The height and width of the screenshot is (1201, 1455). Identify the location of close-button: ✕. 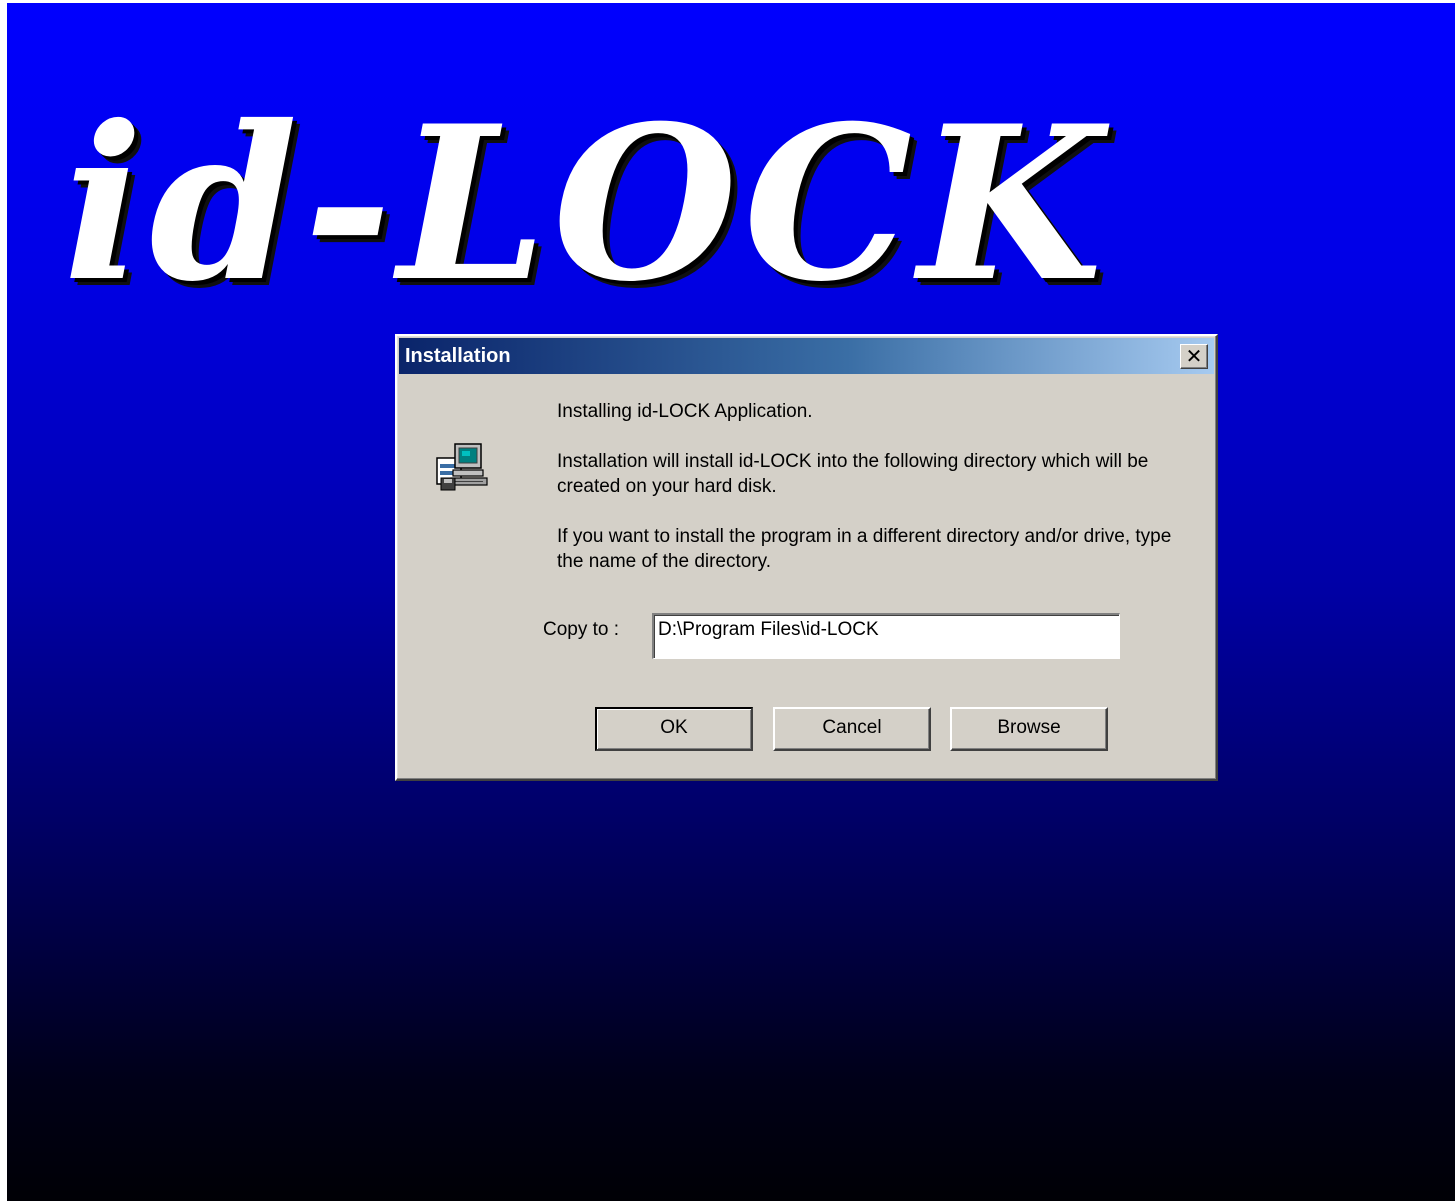
(1194, 356).